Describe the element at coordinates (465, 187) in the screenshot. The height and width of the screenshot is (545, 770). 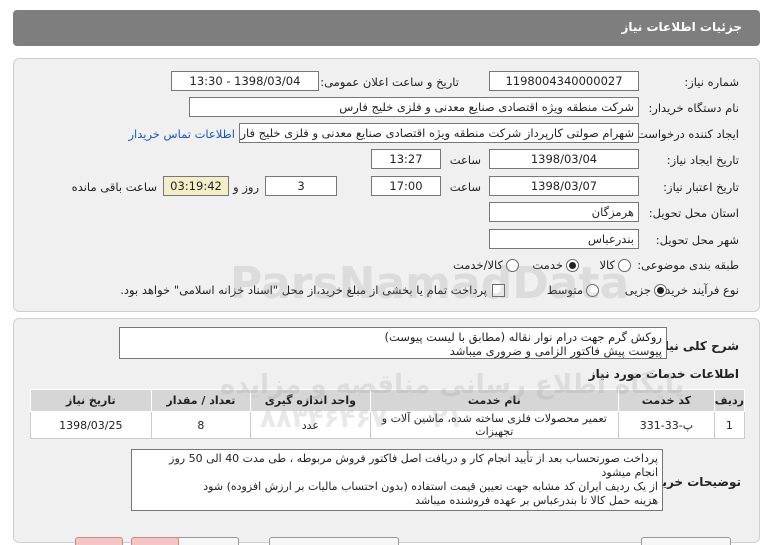
I see `valid-time-label: ساعت` at that location.